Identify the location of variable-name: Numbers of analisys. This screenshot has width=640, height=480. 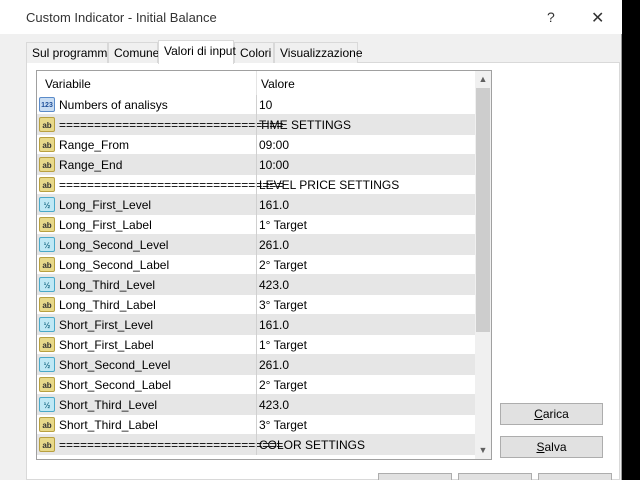
(113, 105).